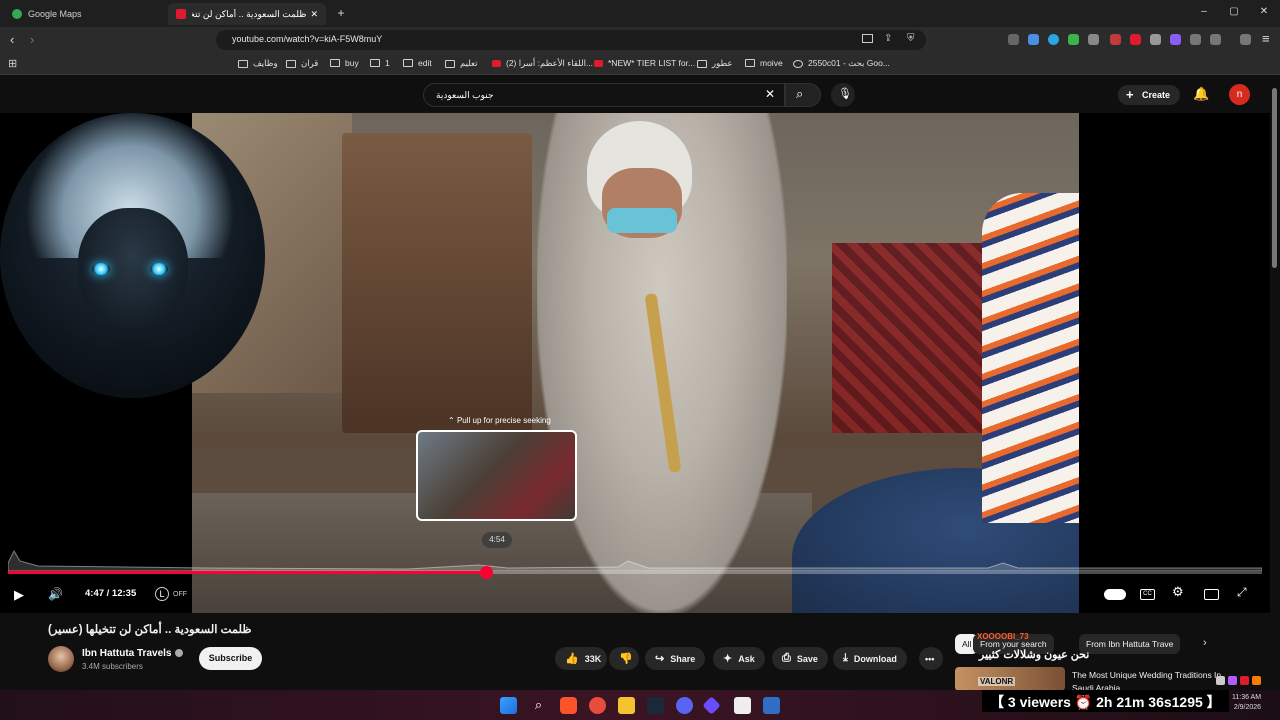  I want to click on forward-icon: ›, so click(32, 39).